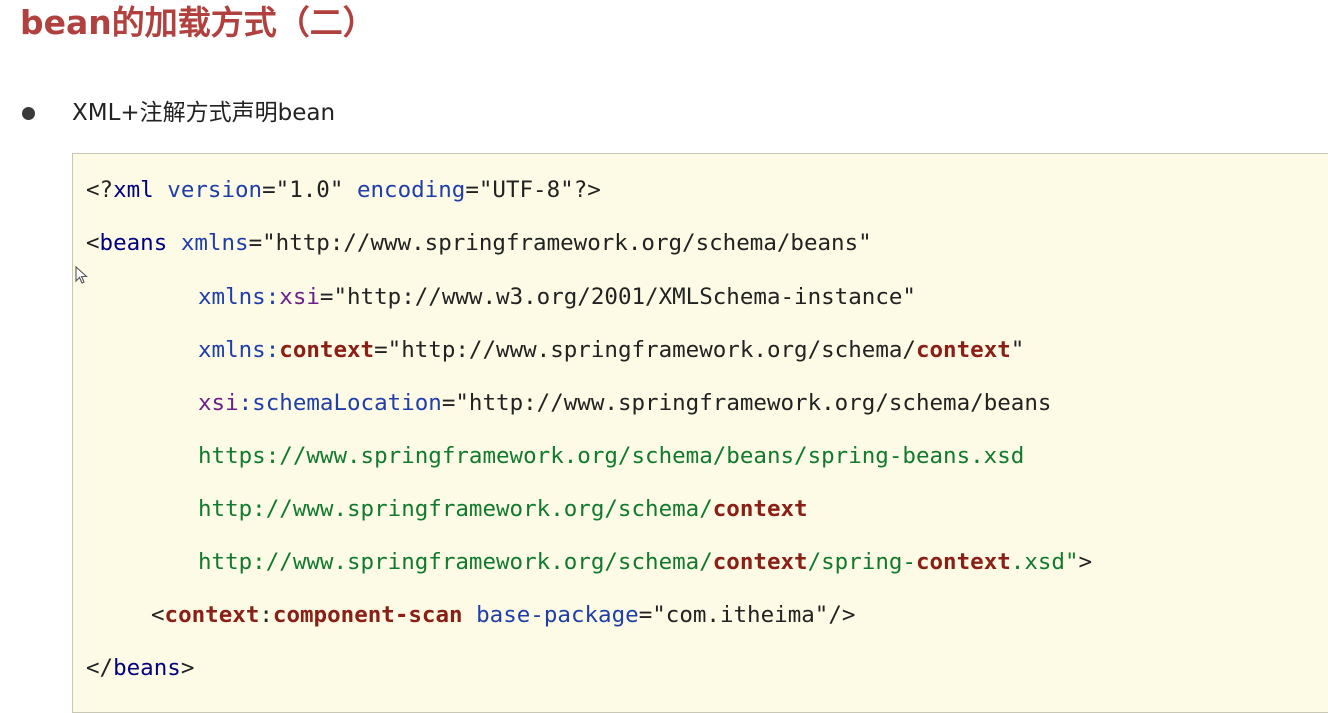  What do you see at coordinates (140, 668) in the screenshot?
I see `code-line-10: </beans>` at bounding box center [140, 668].